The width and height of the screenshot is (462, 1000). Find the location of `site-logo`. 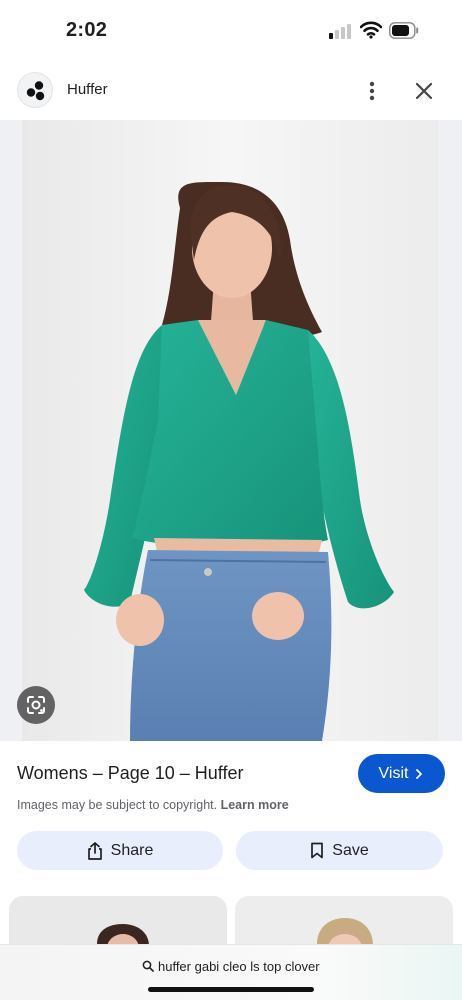

site-logo is located at coordinates (35, 90).